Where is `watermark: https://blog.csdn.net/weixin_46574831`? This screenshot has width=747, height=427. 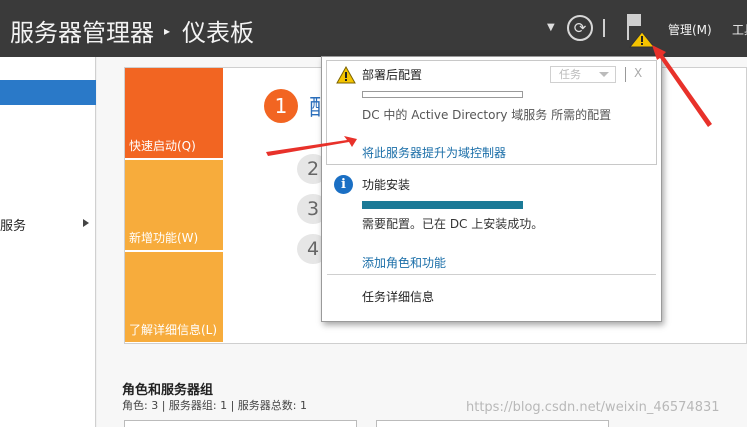 watermark: https://blog.csdn.net/weixin_46574831 is located at coordinates (593, 407).